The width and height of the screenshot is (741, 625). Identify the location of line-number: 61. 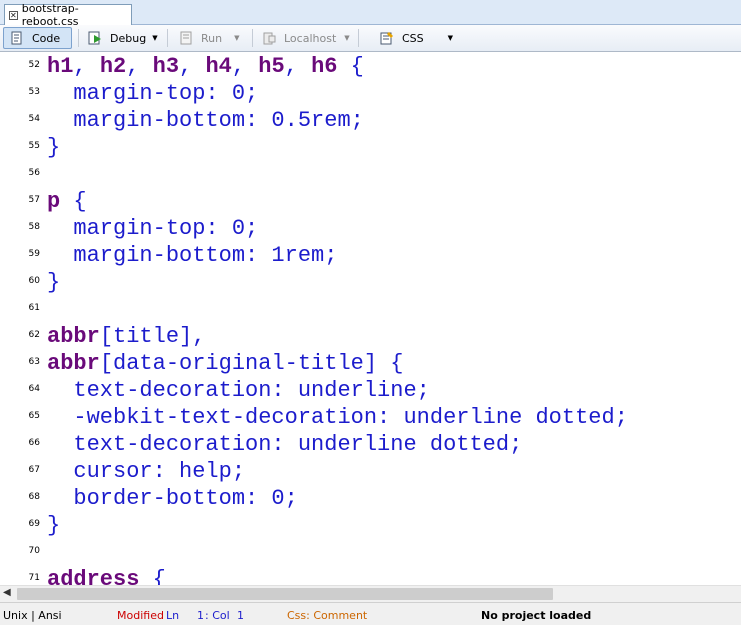
(34, 308).